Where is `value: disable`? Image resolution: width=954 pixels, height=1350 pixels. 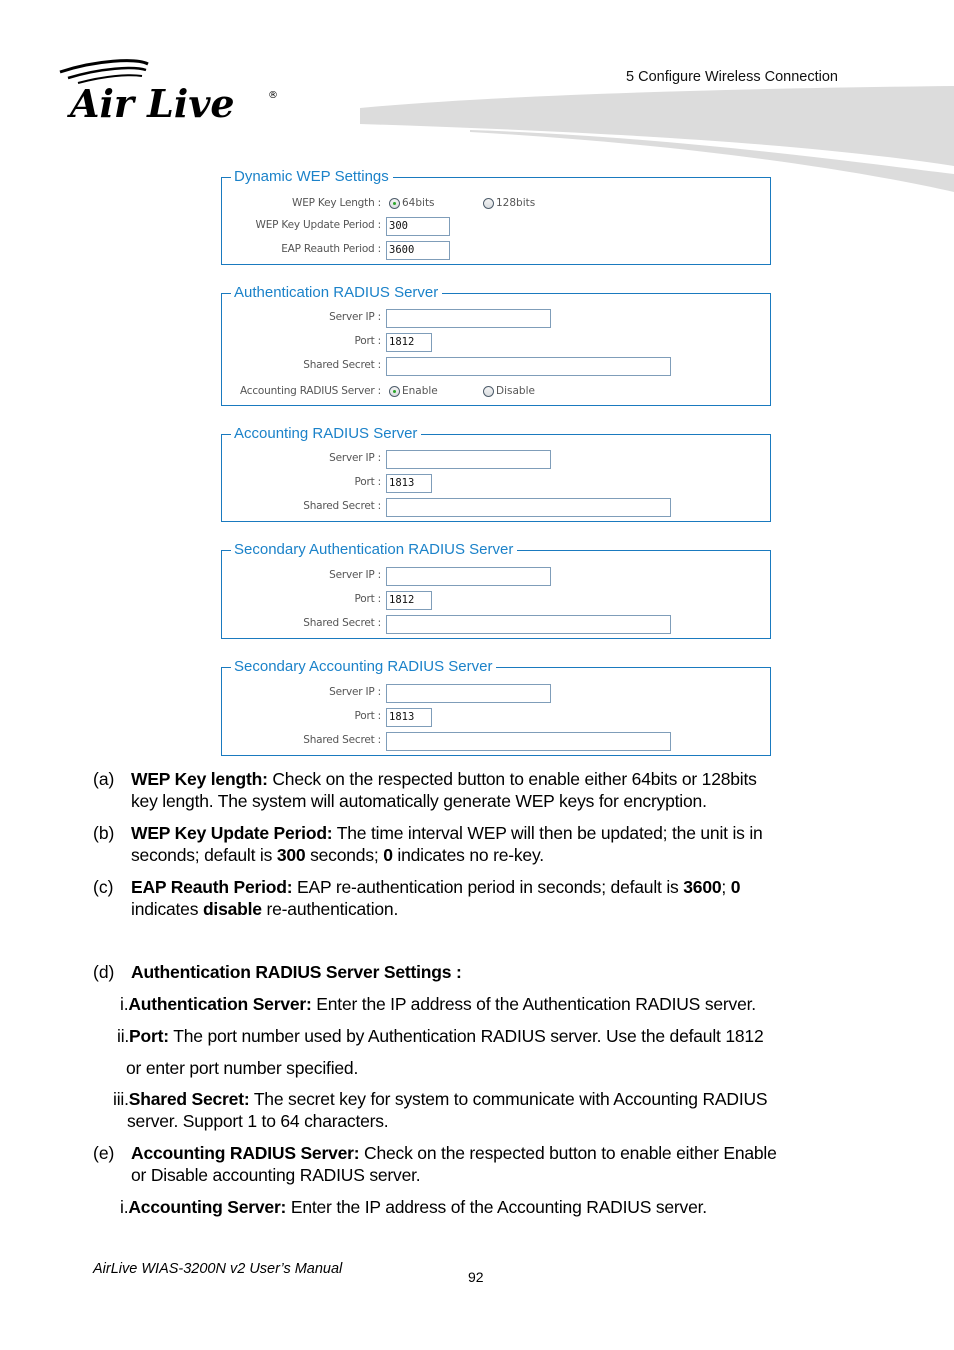 value: disable is located at coordinates (232, 909).